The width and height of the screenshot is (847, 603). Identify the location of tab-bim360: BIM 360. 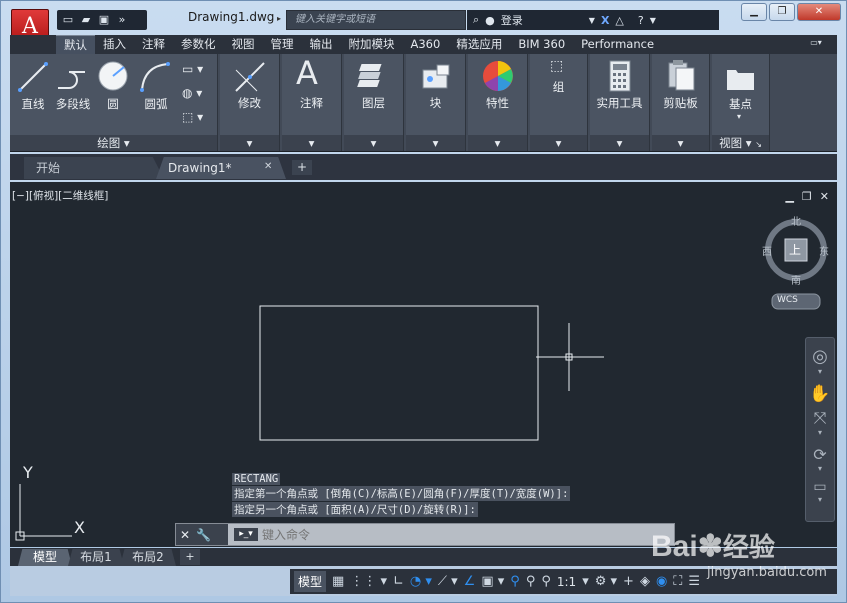
(541, 44).